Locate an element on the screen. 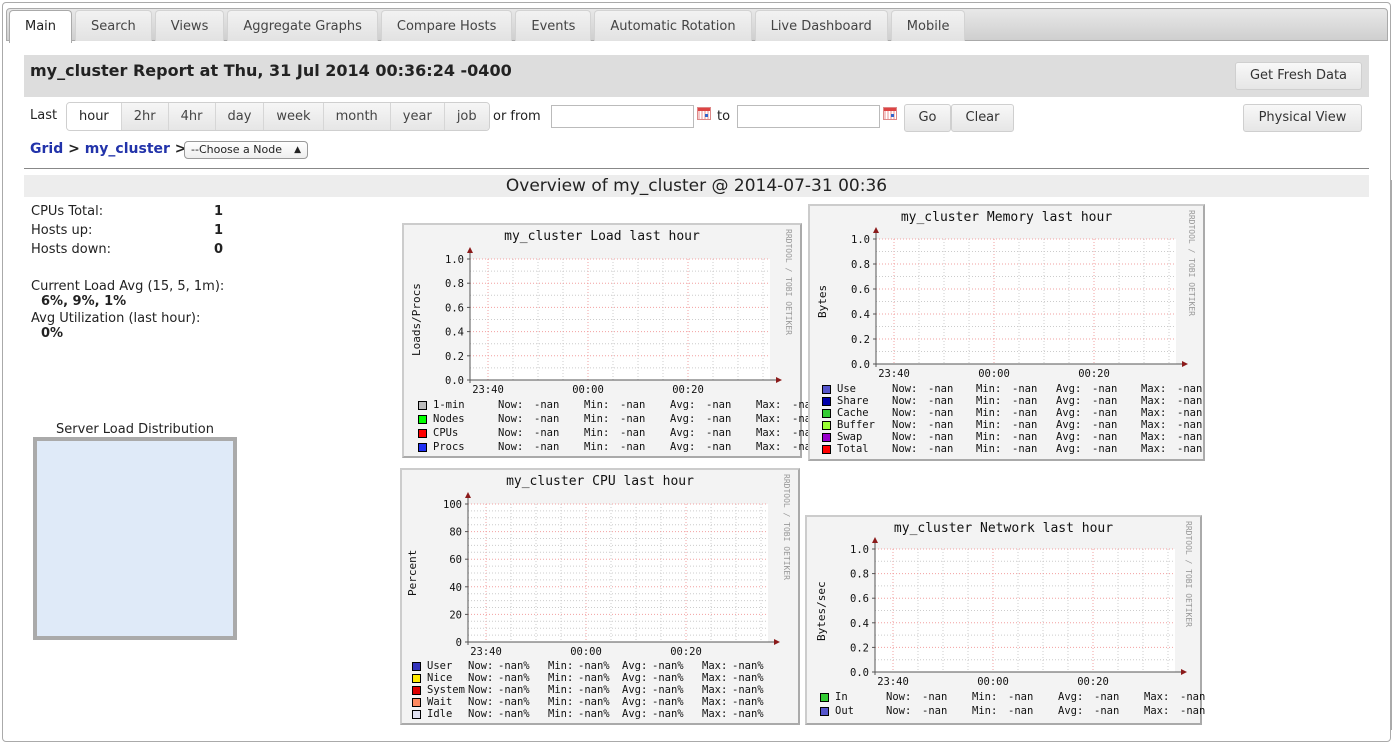 Image resolution: width=1394 pixels, height=742 pixels. range-year-button: year is located at coordinates (417, 116).